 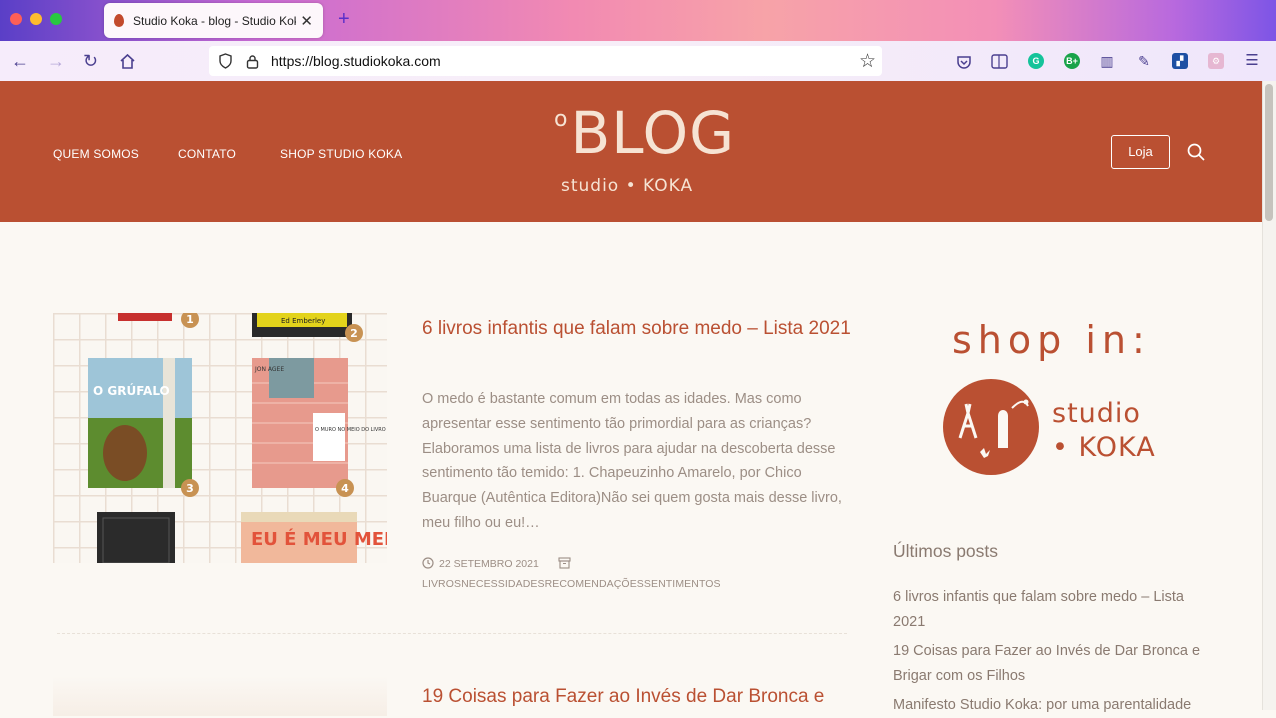 What do you see at coordinates (56, 61) in the screenshot?
I see `forward-arrow-icon: →` at bounding box center [56, 61].